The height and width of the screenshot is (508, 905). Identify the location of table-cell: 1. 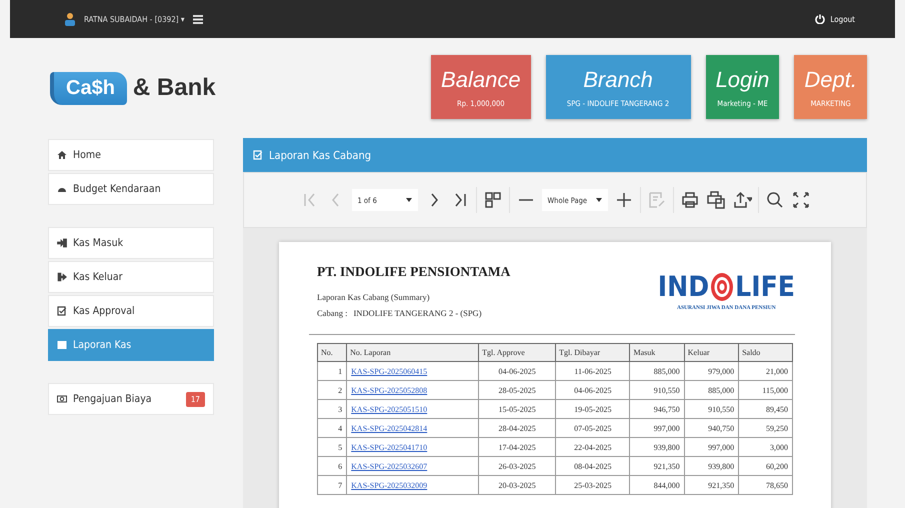
(340, 371).